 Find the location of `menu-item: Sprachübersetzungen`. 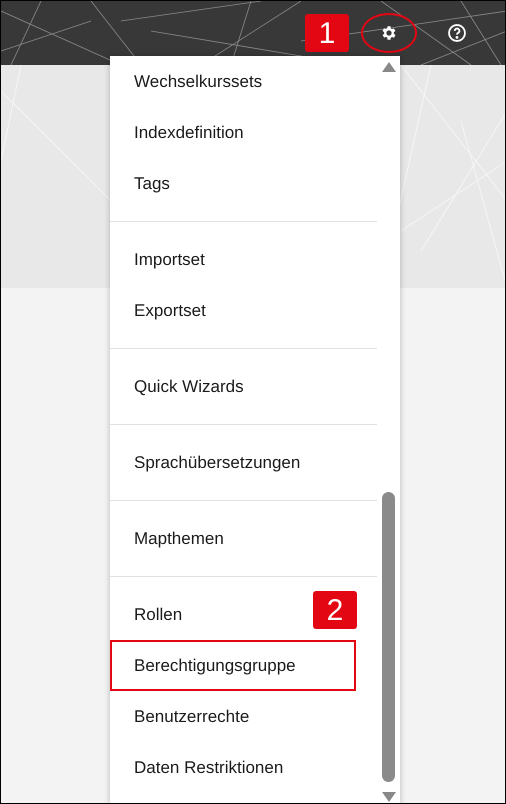

menu-item: Sprachübersetzungen is located at coordinates (208, 462).